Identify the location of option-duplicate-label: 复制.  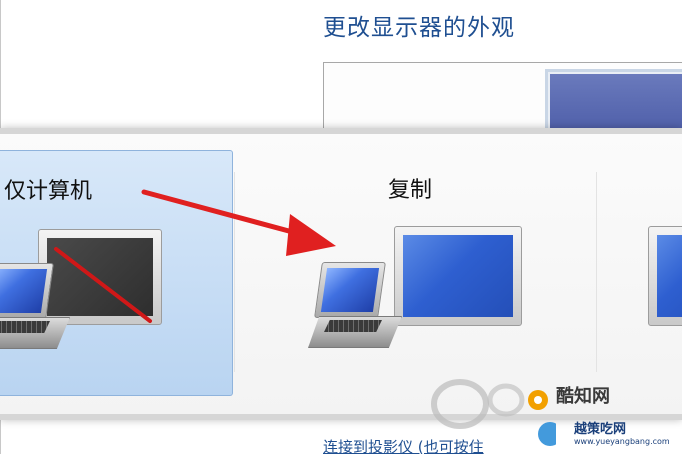
(410, 190).